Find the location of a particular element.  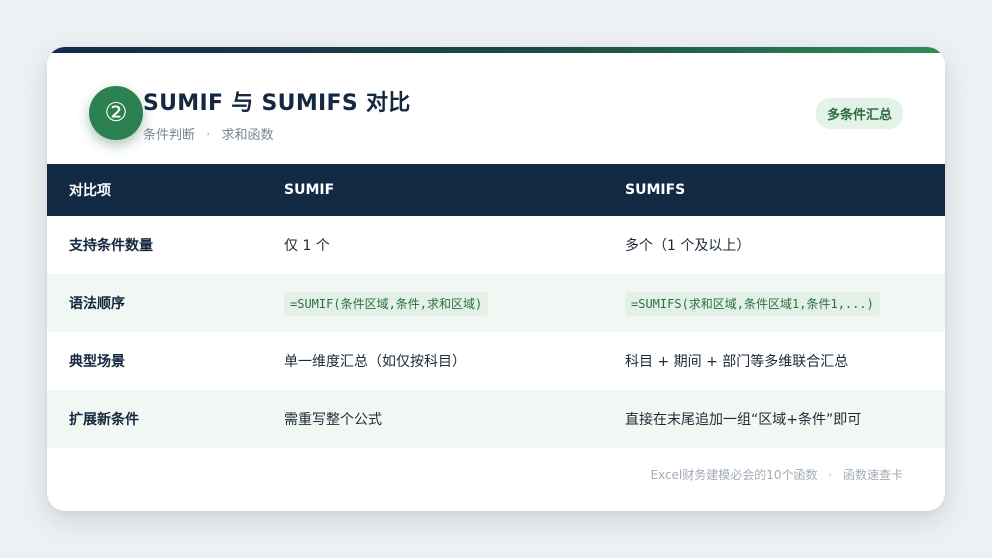

row-sumif-value: 单一维度汇总（如仅按科目） is located at coordinates (375, 362).